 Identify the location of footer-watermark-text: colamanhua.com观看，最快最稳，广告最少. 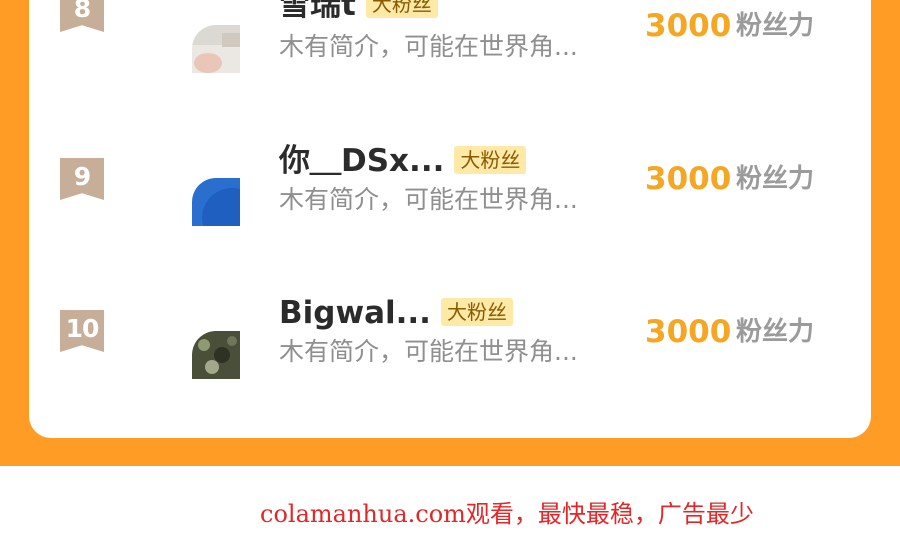
(507, 514).